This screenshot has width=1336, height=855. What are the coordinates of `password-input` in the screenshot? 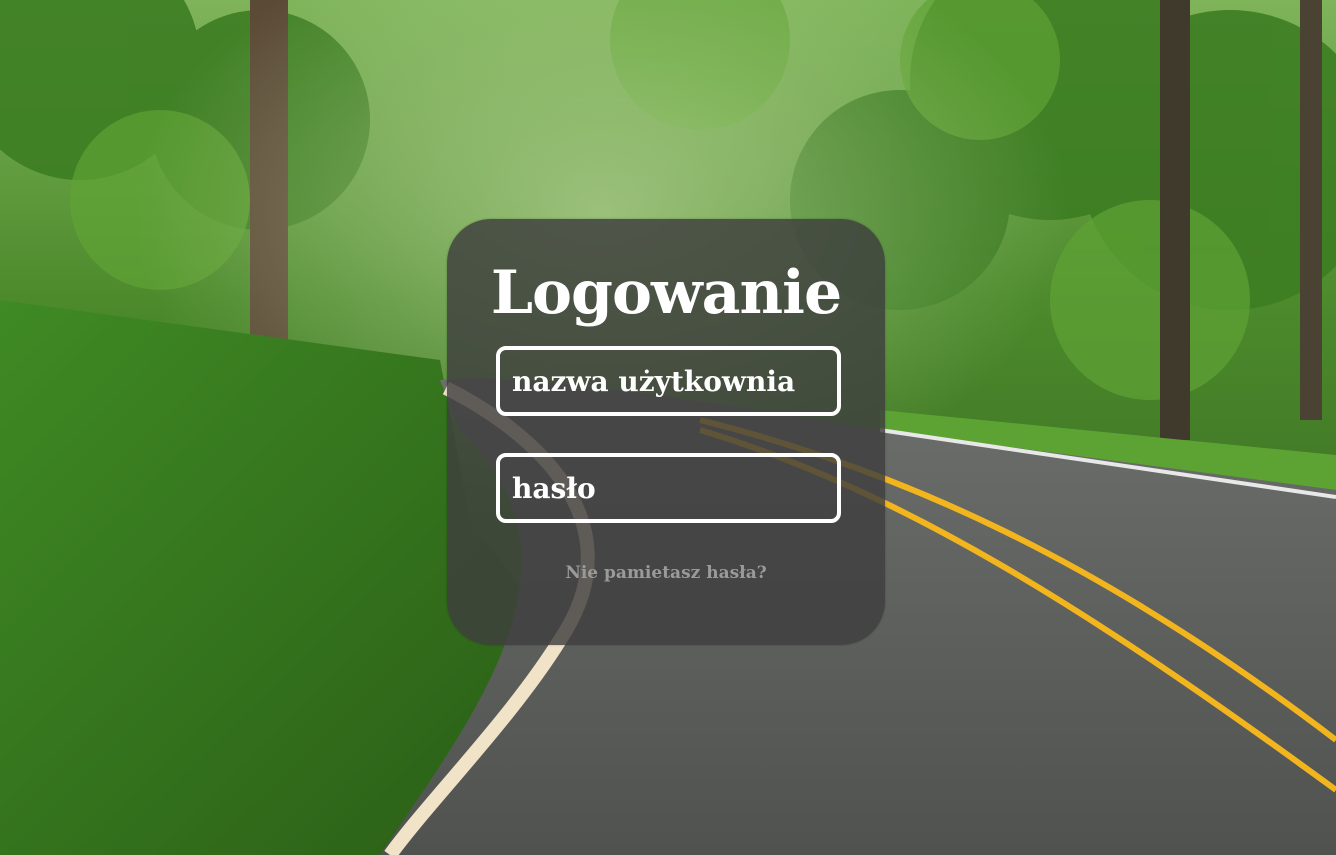 It's located at (674, 488).